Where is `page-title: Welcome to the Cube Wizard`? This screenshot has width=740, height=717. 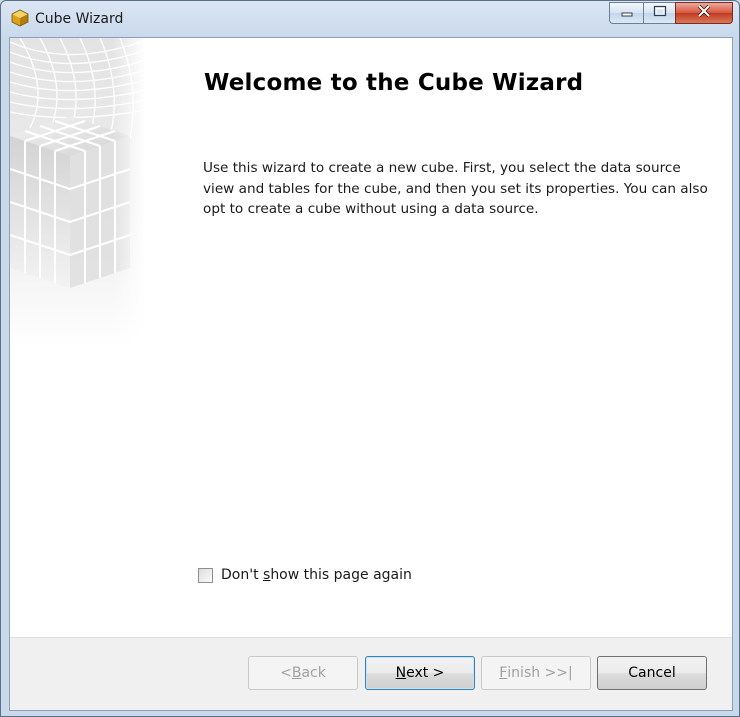
page-title: Welcome to the Cube Wizard is located at coordinates (394, 83).